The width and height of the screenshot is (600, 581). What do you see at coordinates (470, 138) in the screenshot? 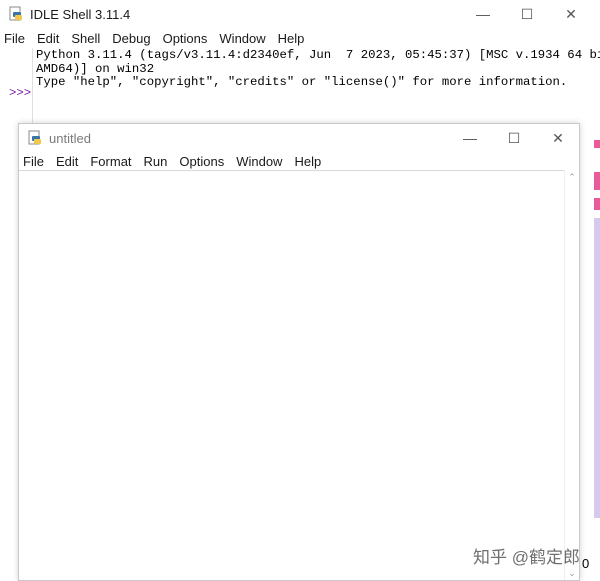
I see `editor-minimize-button: —` at bounding box center [470, 138].